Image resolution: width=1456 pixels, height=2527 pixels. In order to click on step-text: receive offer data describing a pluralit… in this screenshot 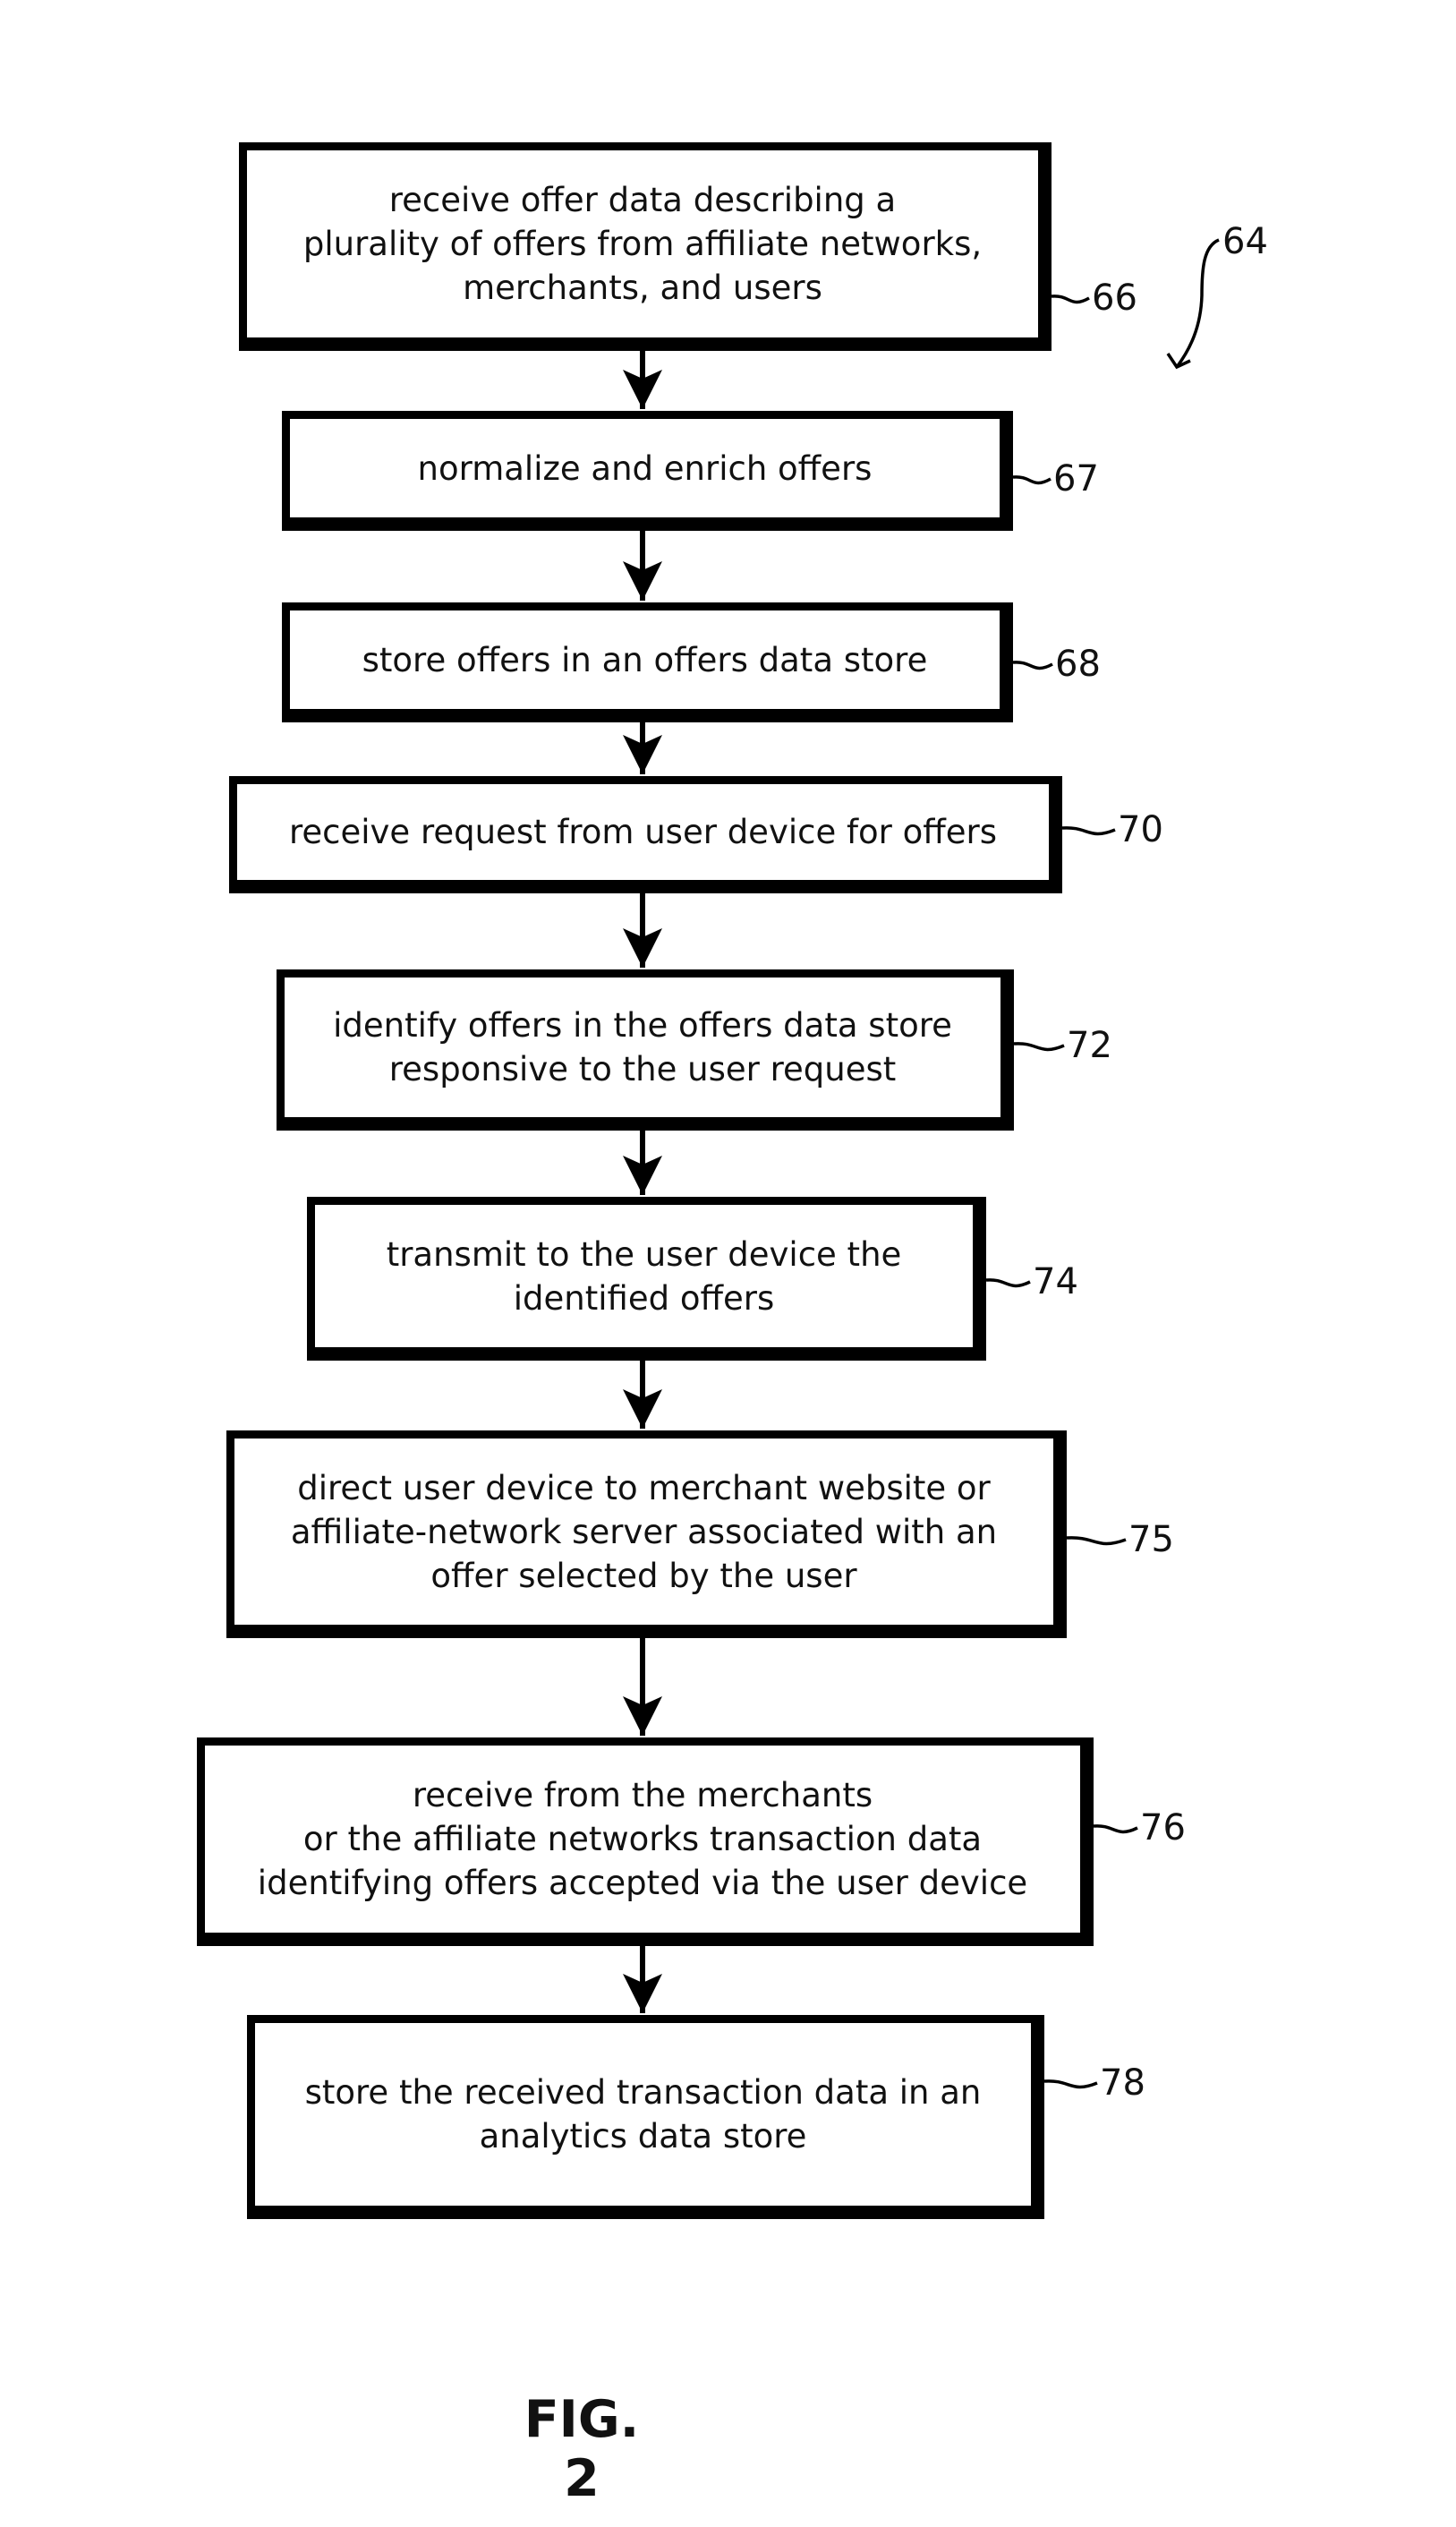, I will do `click(642, 244)`.